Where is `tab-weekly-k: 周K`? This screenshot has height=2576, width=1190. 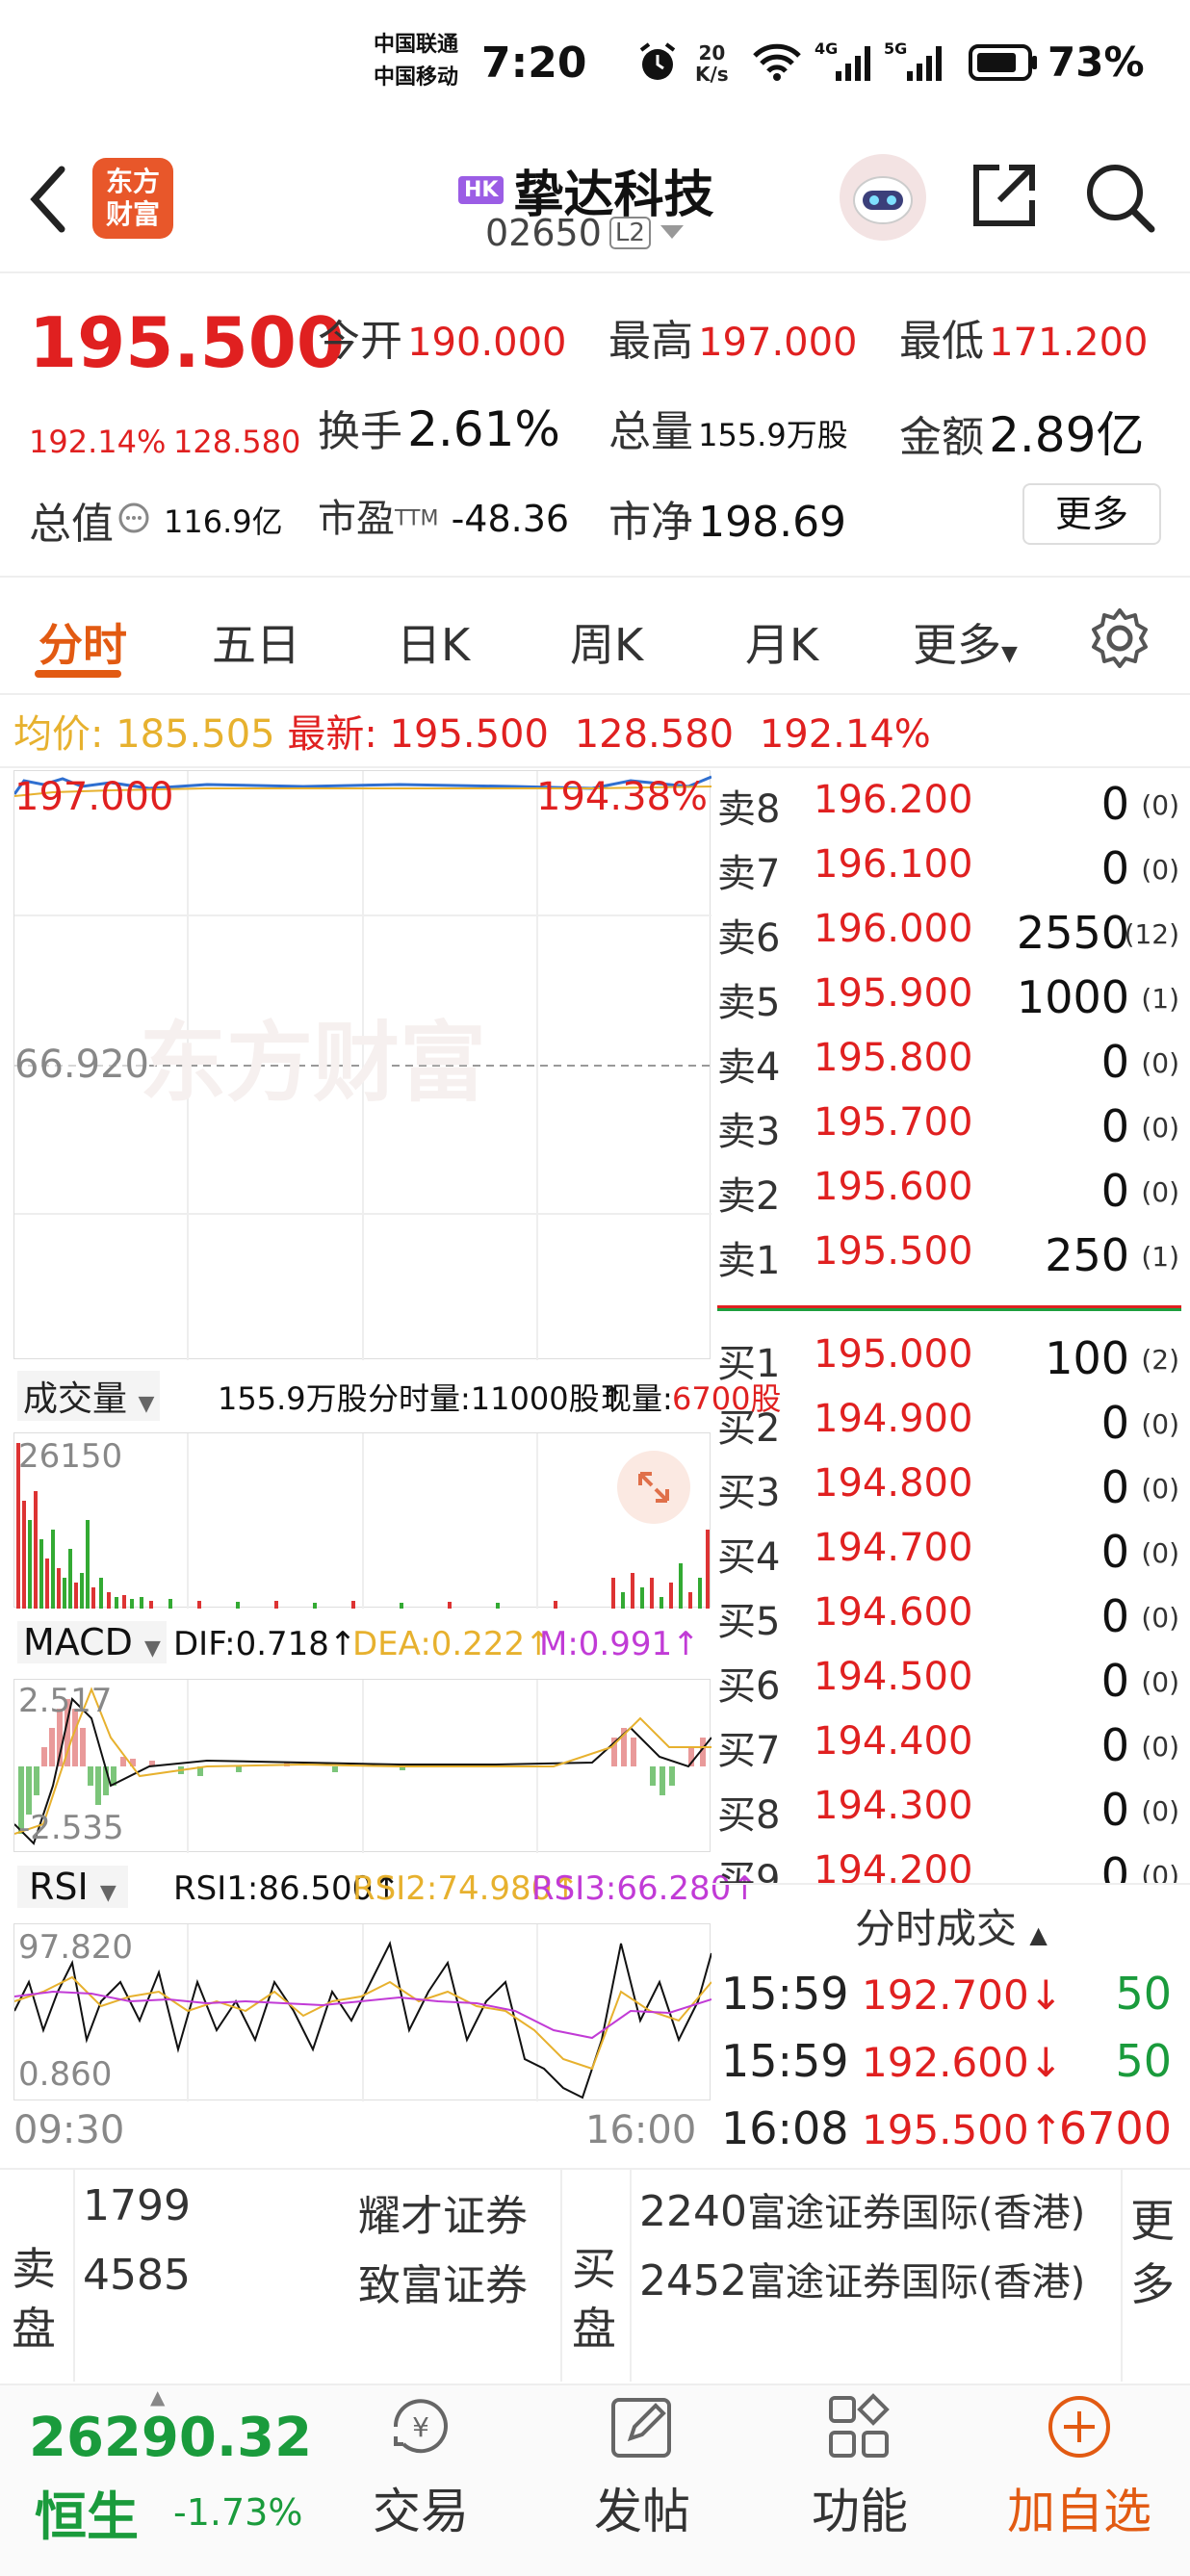 tab-weekly-k: 周K is located at coordinates (606, 642).